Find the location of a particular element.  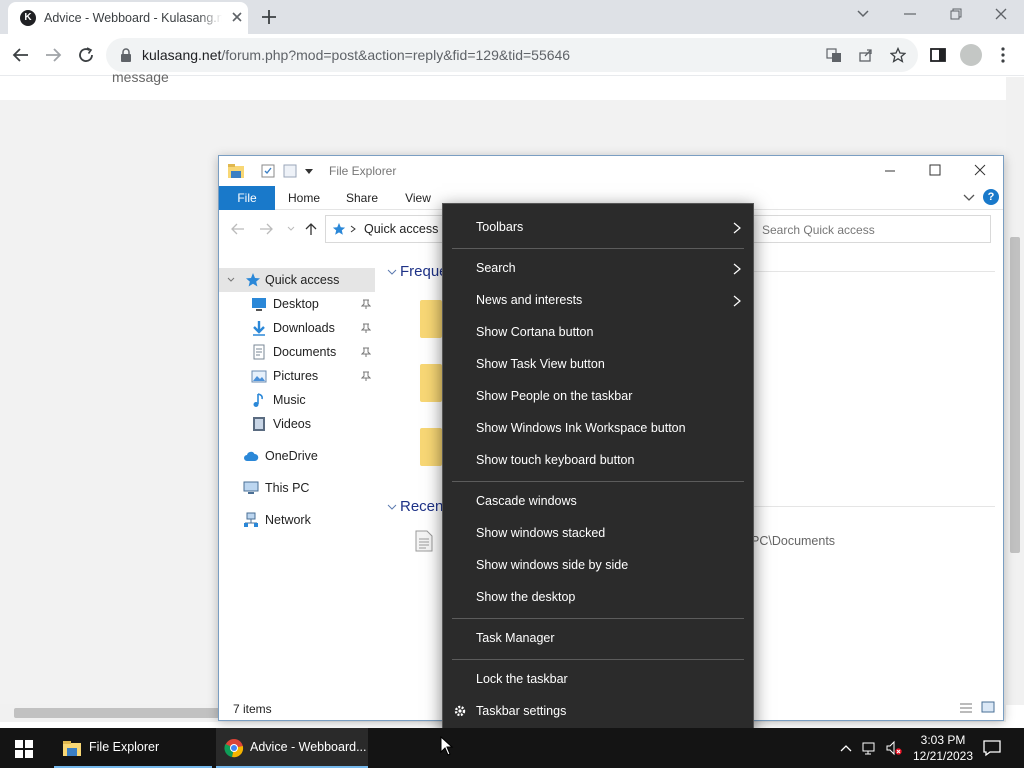

status-item-count: 7 items is located at coordinates (252, 709).